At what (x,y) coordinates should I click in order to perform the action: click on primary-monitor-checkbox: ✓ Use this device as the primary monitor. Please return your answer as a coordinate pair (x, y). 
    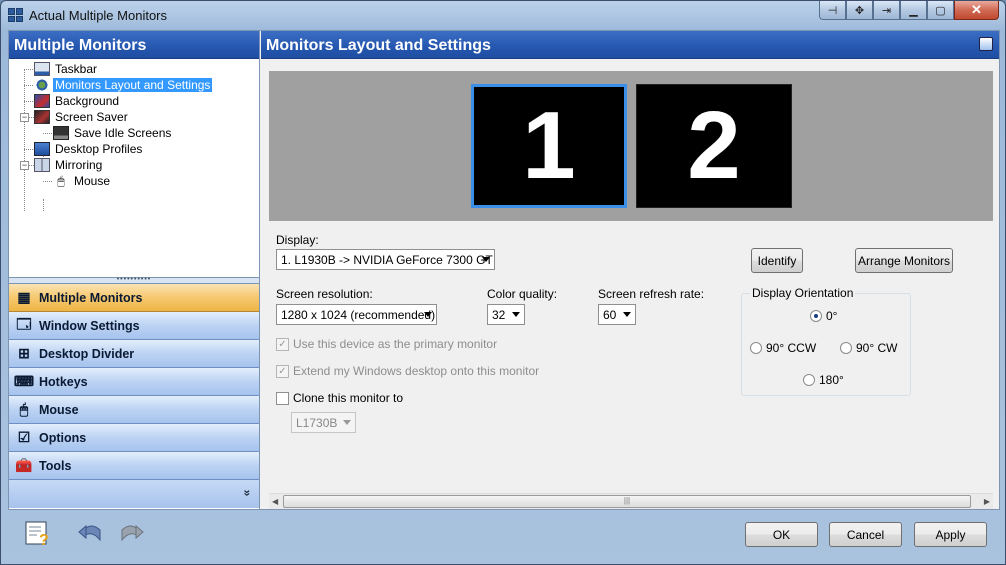
    Looking at the image, I should click on (386, 344).